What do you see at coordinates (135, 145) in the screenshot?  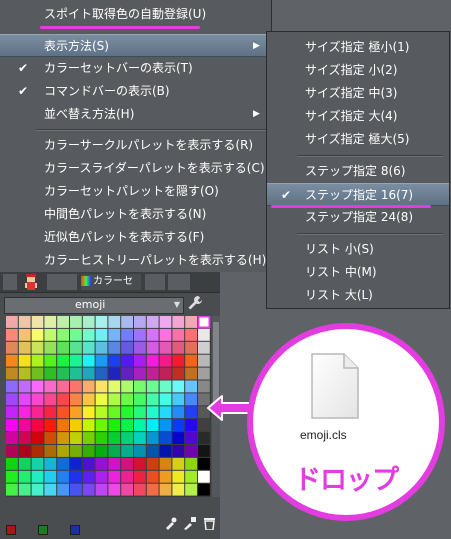 I see `menu-item-show-color-circle: カラーサークルパレットを表示する(R)` at bounding box center [135, 145].